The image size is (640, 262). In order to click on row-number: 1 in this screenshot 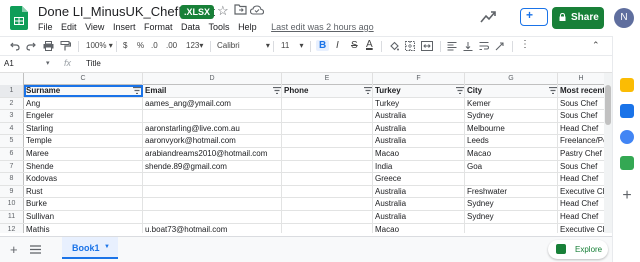, I will do `click(12, 91)`.